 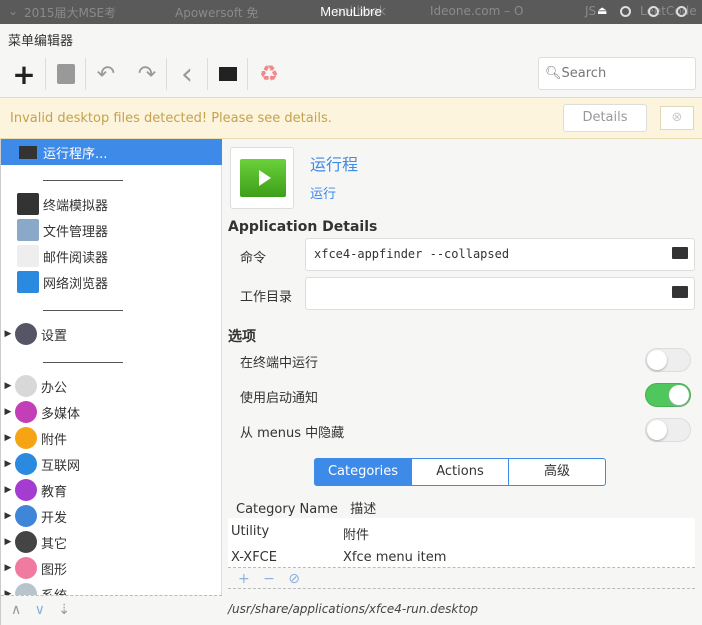 What do you see at coordinates (303, 227) in the screenshot?
I see `details-heading: Application Details` at bounding box center [303, 227].